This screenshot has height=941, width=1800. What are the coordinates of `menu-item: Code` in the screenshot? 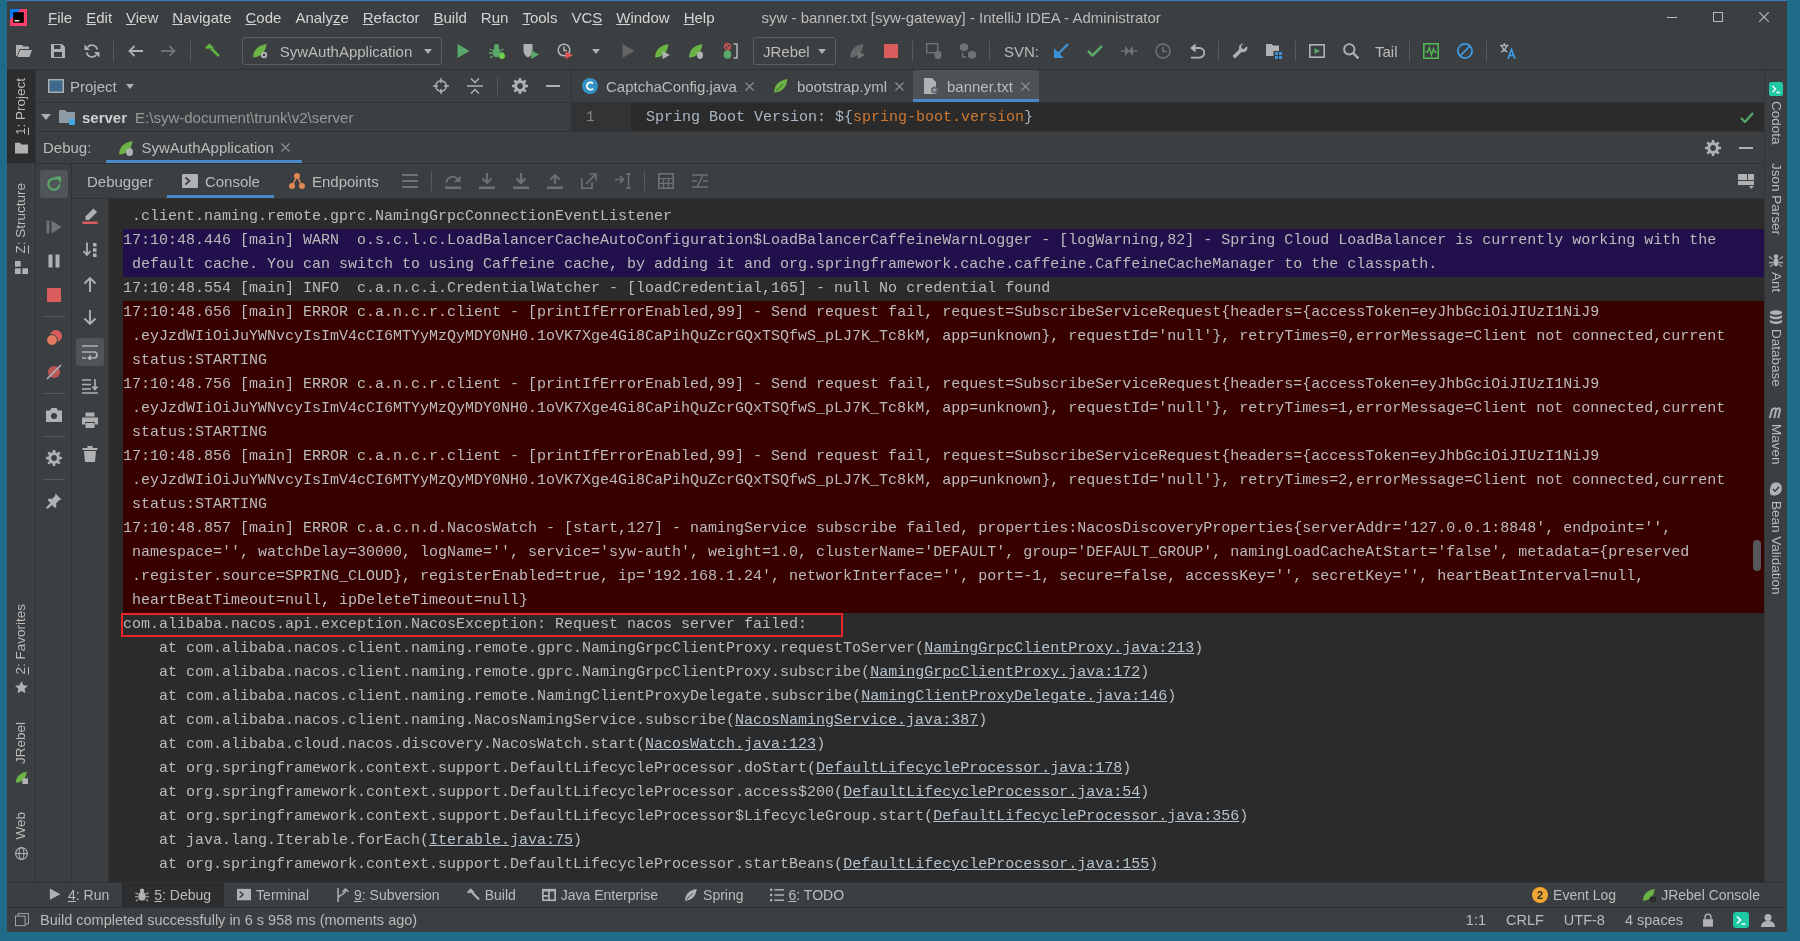 It's located at (263, 17).